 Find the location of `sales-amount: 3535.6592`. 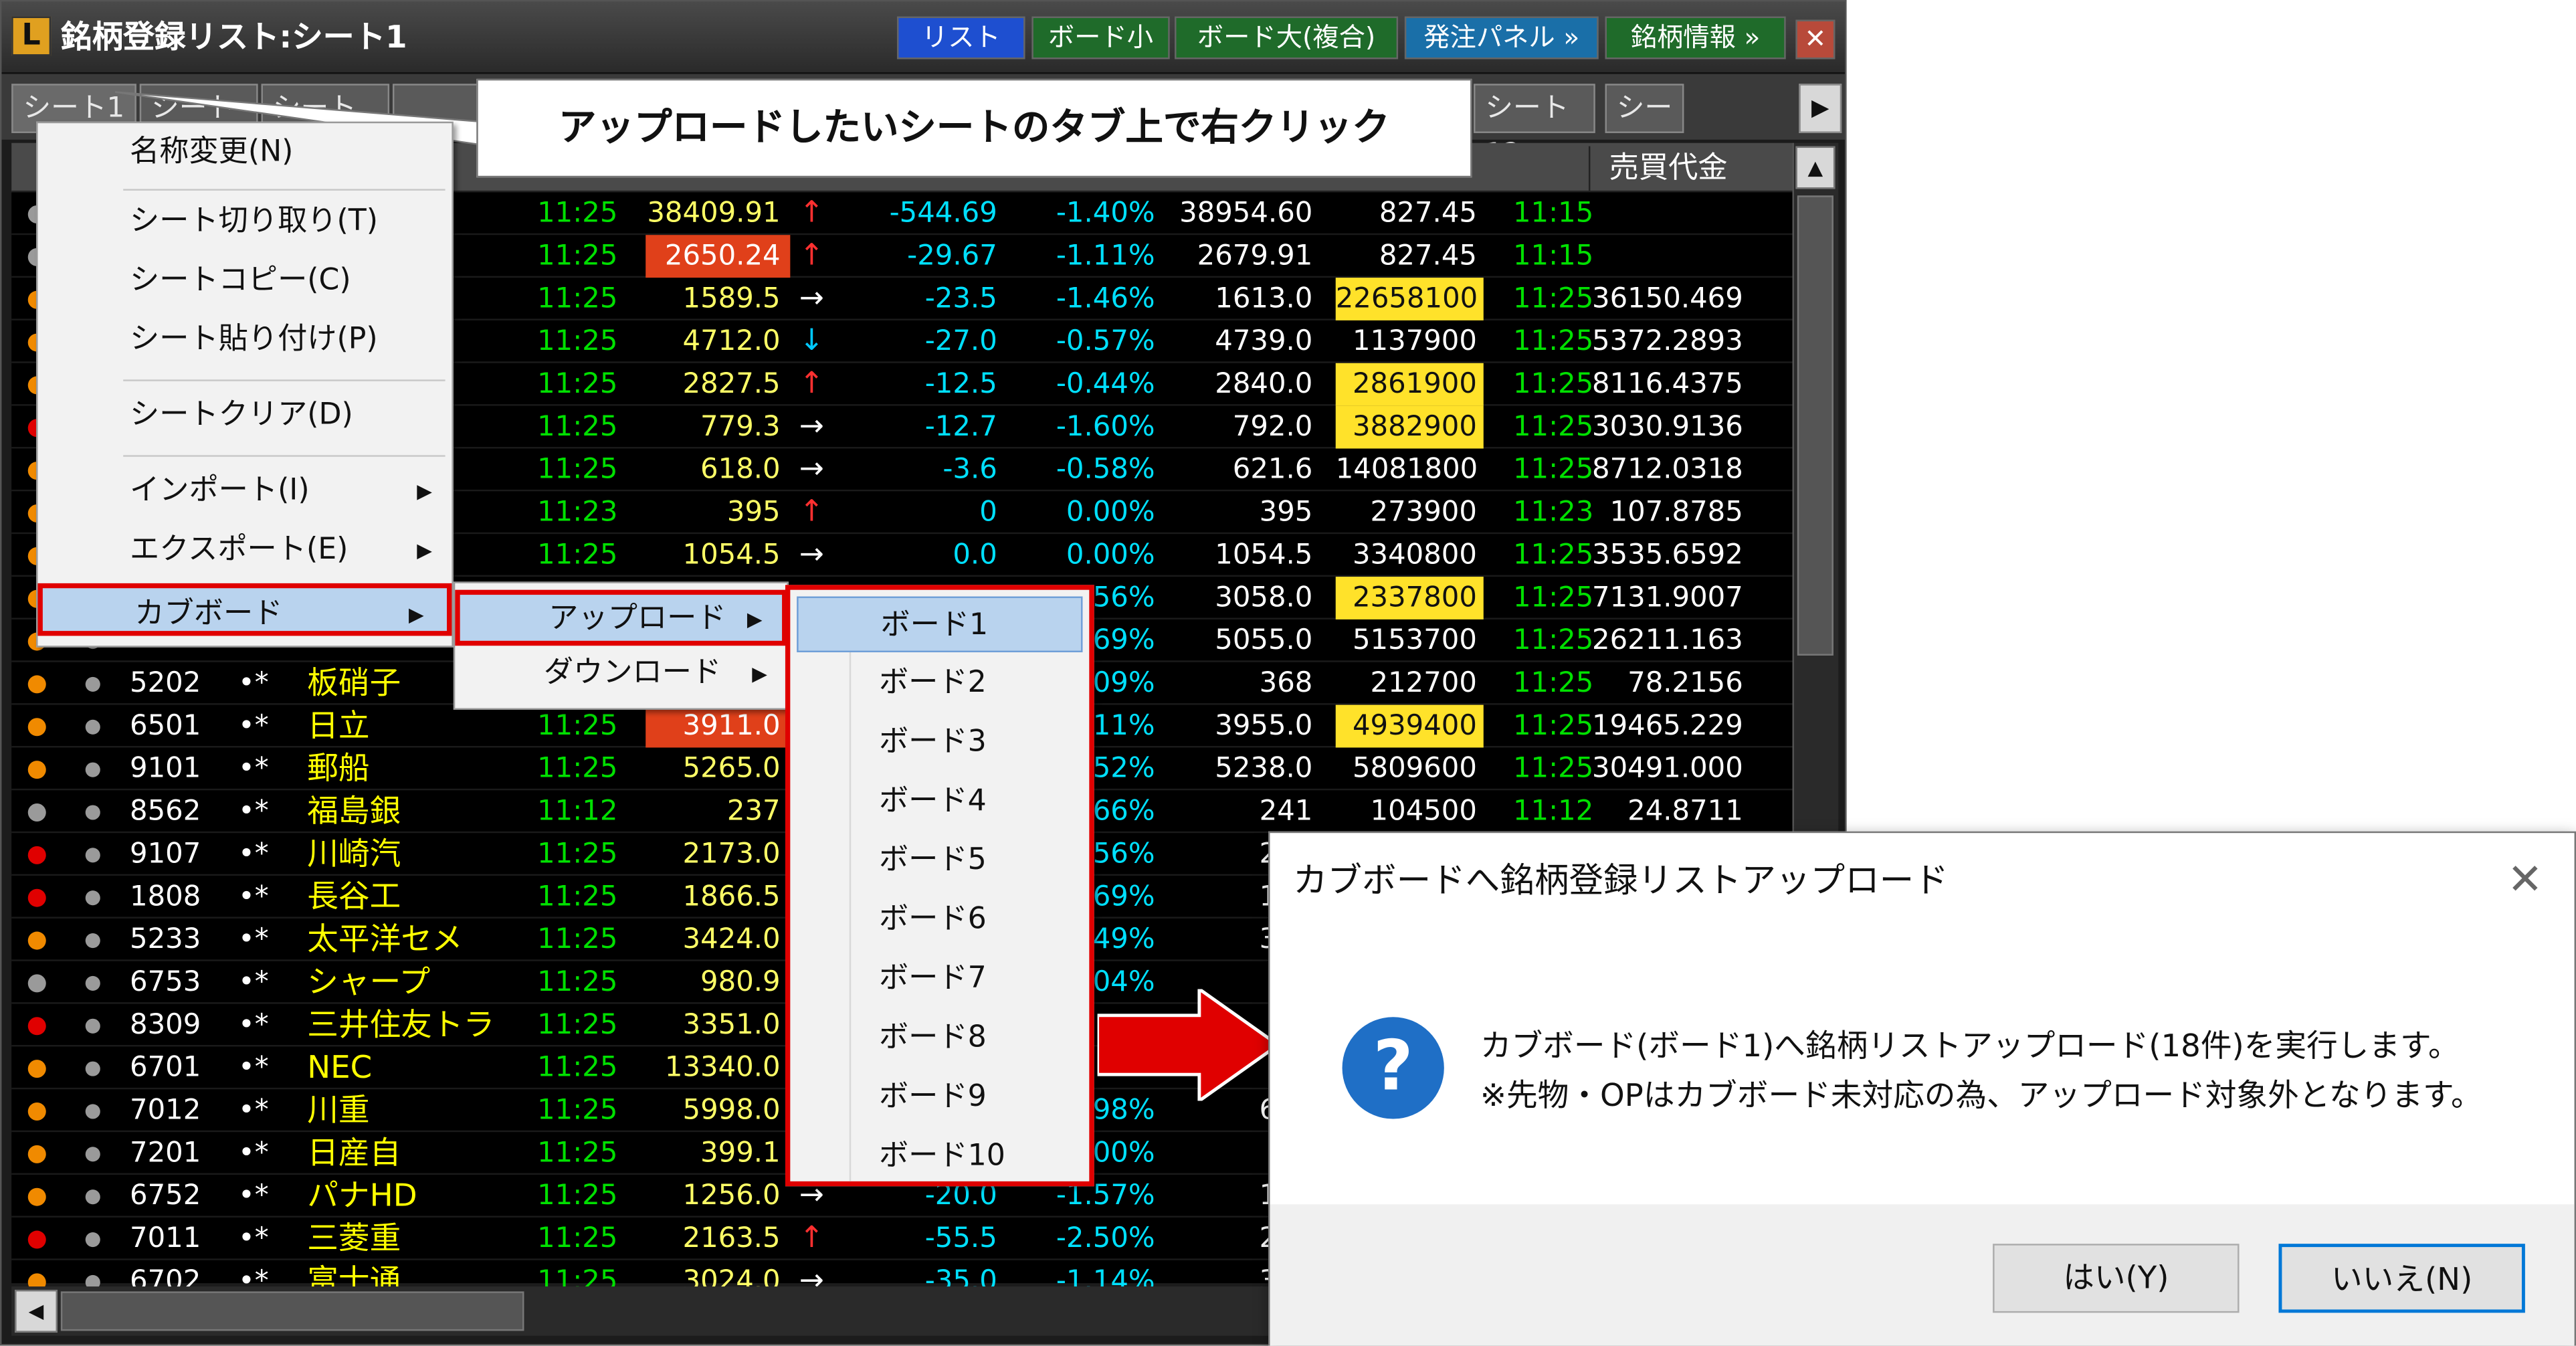

sales-amount: 3535.6592 is located at coordinates (1668, 556).